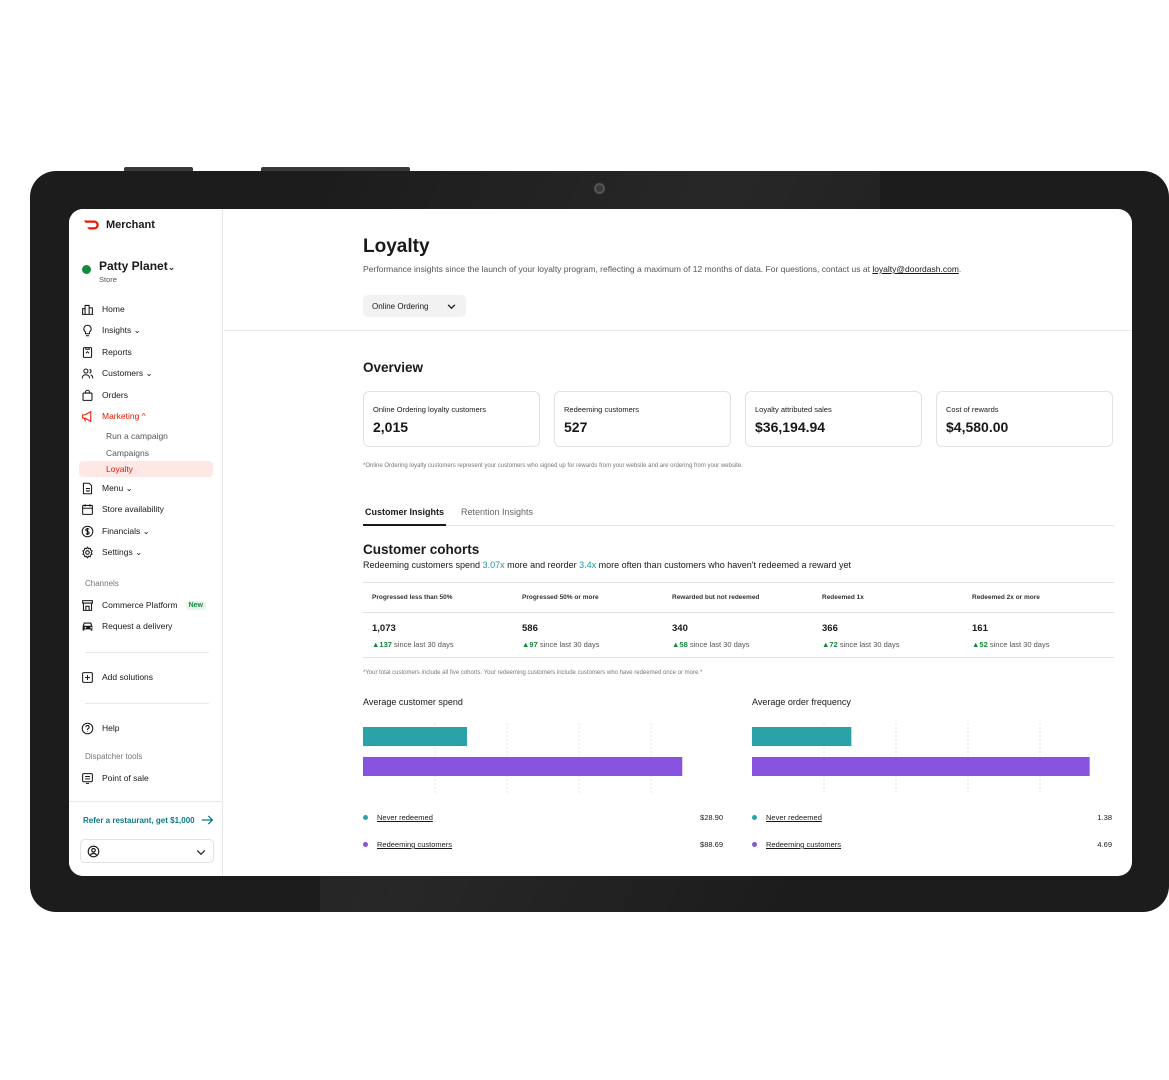 The width and height of the screenshot is (1169, 1080). What do you see at coordinates (126, 626) in the screenshot?
I see `sidebar-item-request-delivery: Request a delivery` at bounding box center [126, 626].